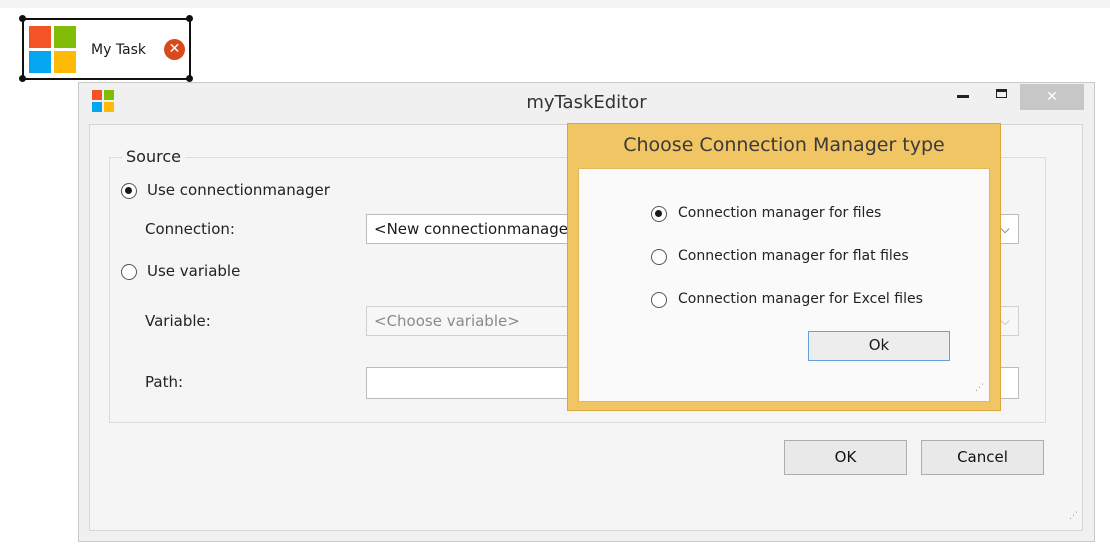 The image size is (1110, 549). What do you see at coordinates (174, 49) in the screenshot?
I see `error-icon: ✕` at bounding box center [174, 49].